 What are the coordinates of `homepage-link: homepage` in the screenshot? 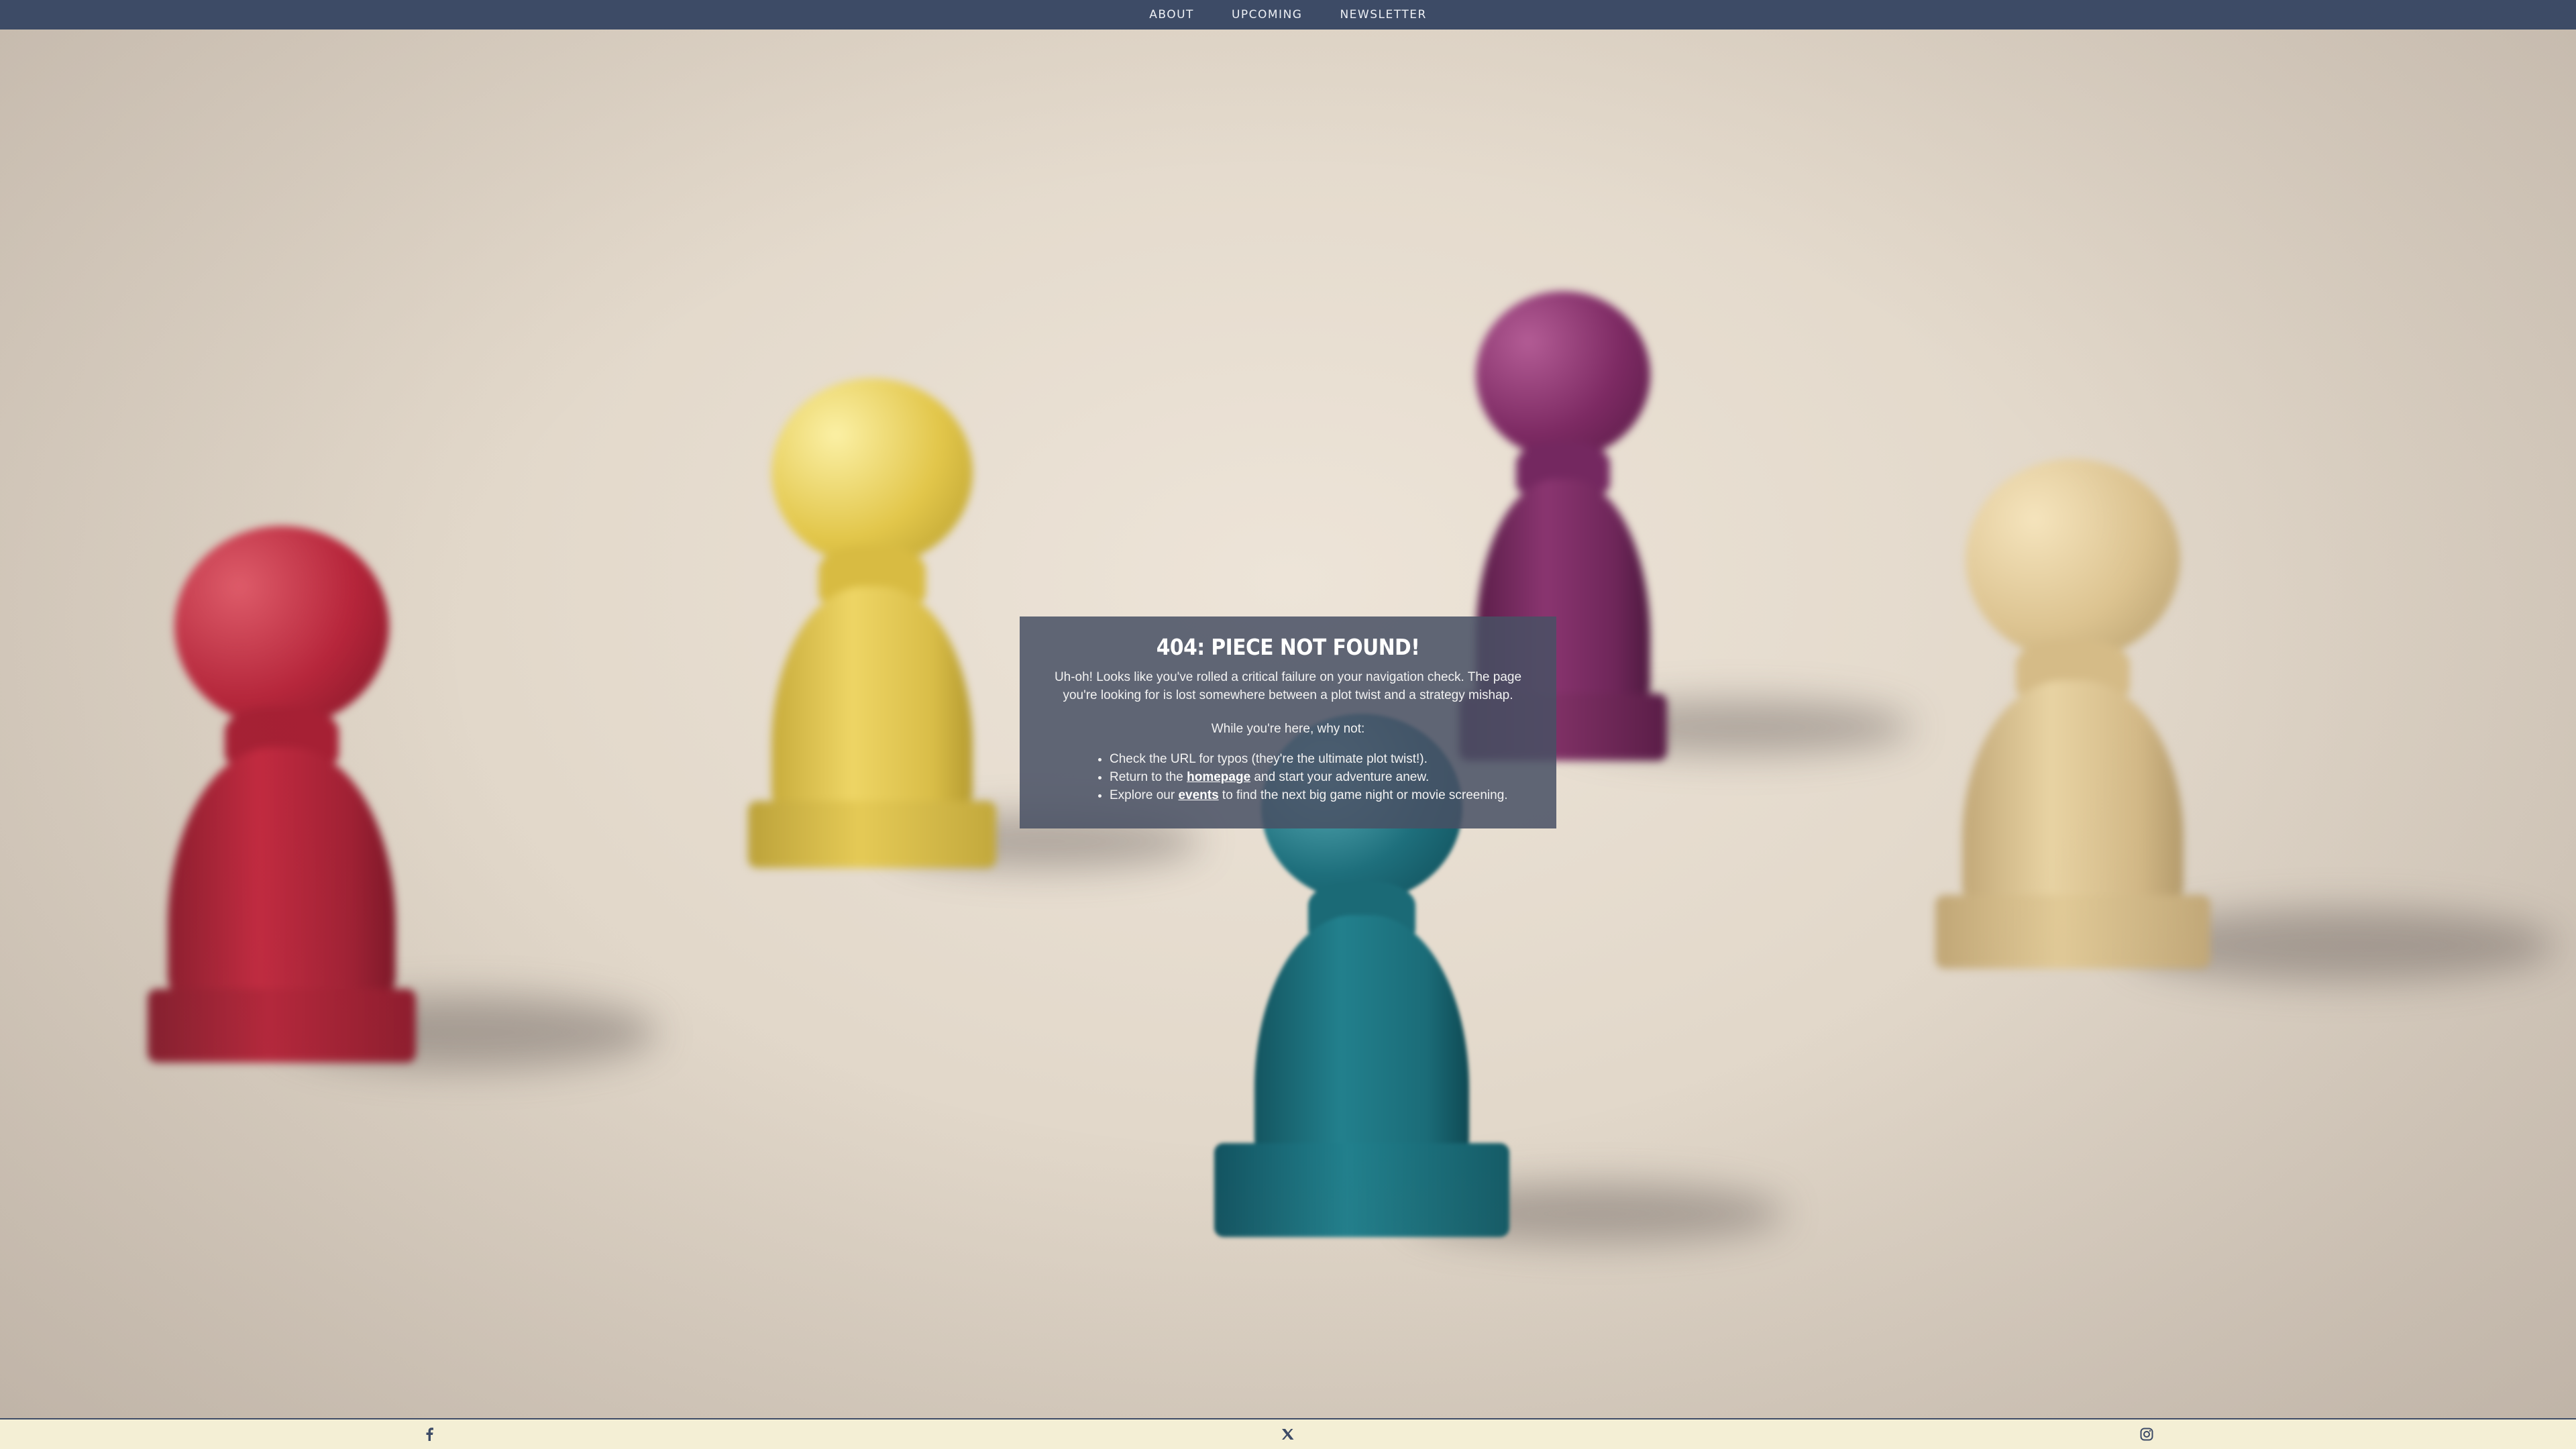 It's located at (1218, 777).